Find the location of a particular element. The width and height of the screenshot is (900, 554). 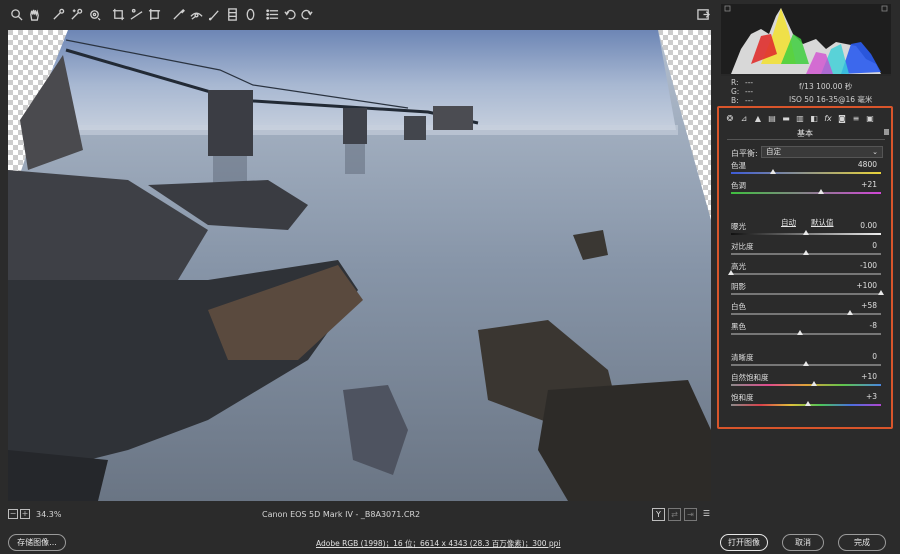

graduated-icon is located at coordinates (232, 14).